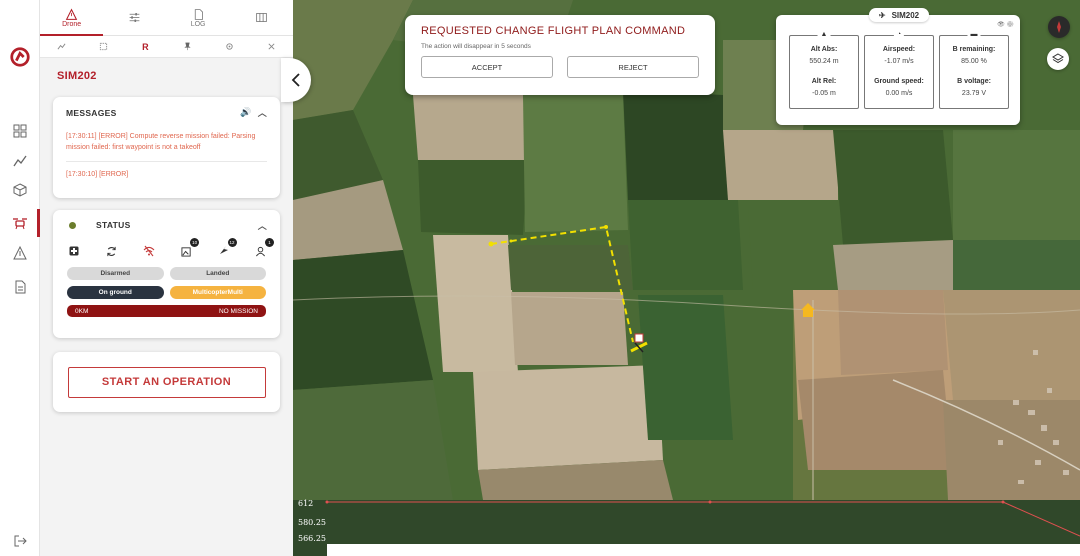 This screenshot has width=1080, height=556. I want to click on tab-drone: Drone, so click(72, 18).